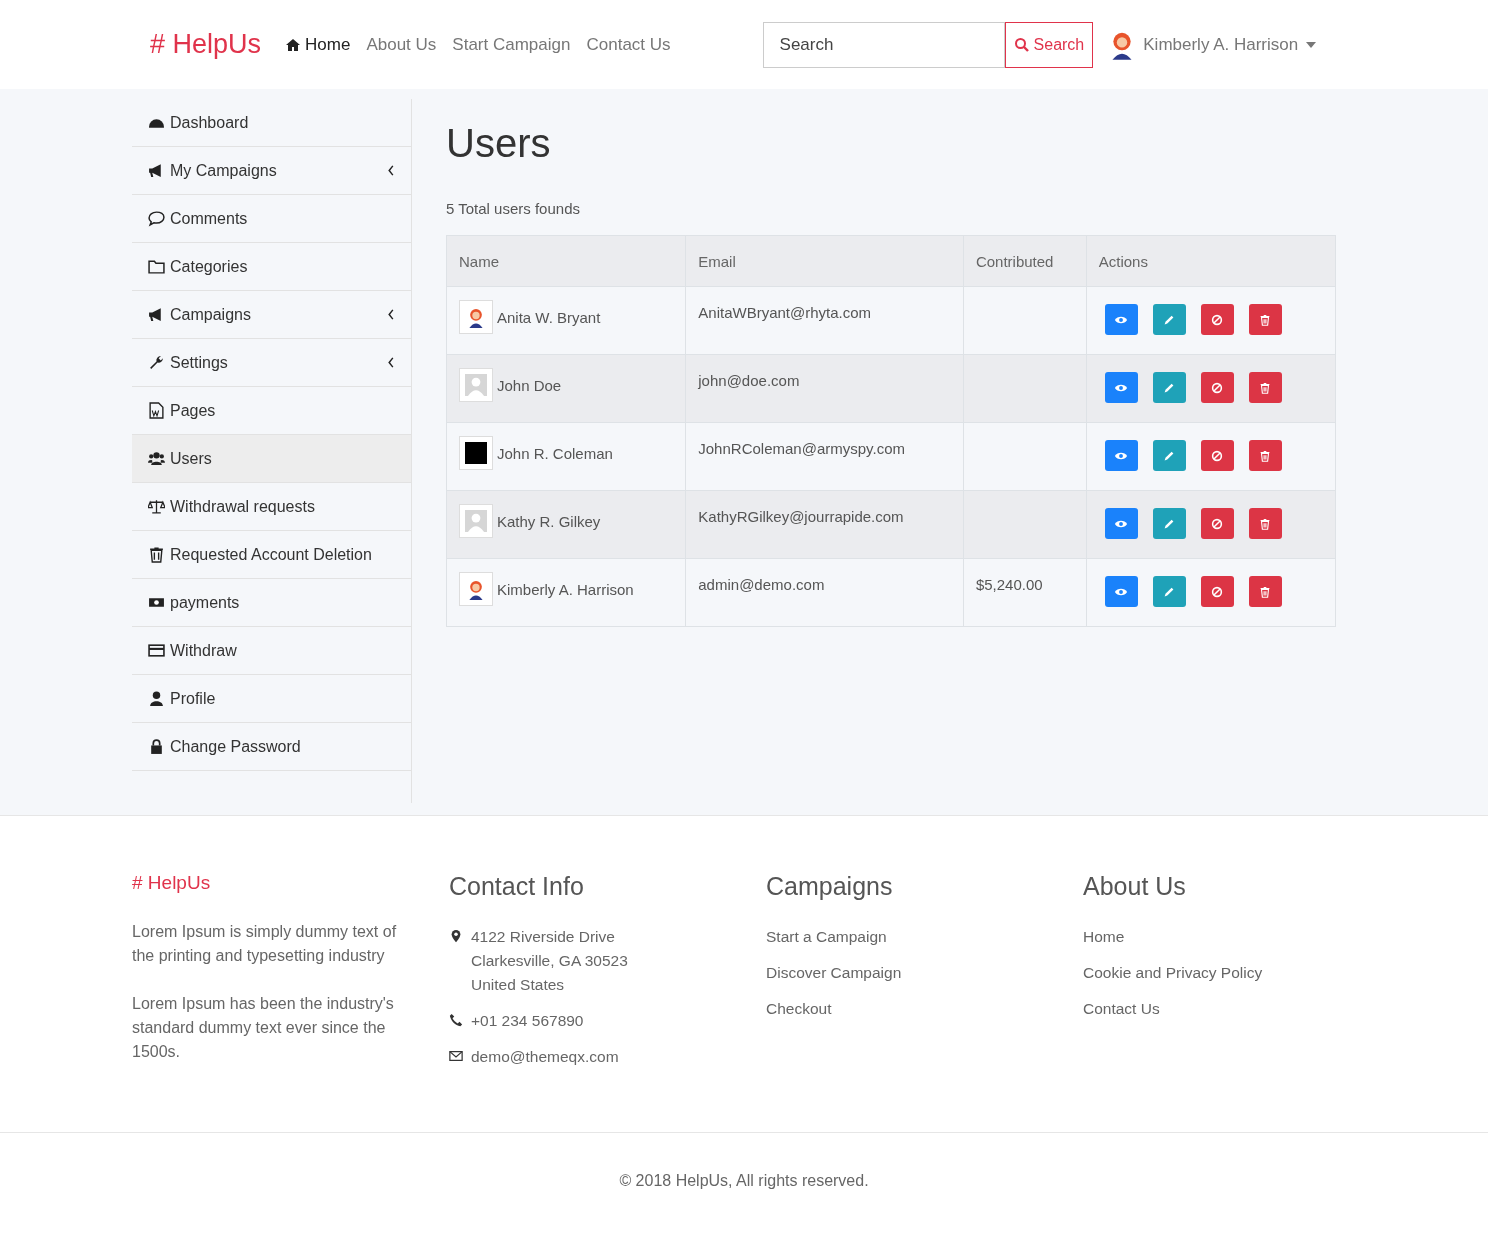 The image size is (1500, 1234). I want to click on users-icon, so click(156, 458).